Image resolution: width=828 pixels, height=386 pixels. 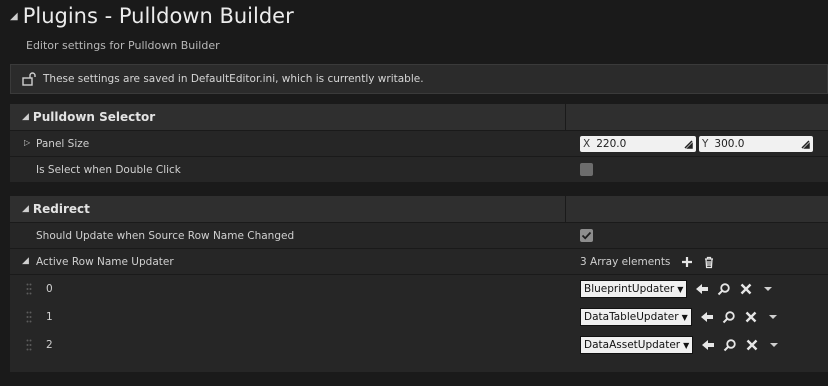 What do you see at coordinates (687, 262) in the screenshot?
I see `add-element-icon` at bounding box center [687, 262].